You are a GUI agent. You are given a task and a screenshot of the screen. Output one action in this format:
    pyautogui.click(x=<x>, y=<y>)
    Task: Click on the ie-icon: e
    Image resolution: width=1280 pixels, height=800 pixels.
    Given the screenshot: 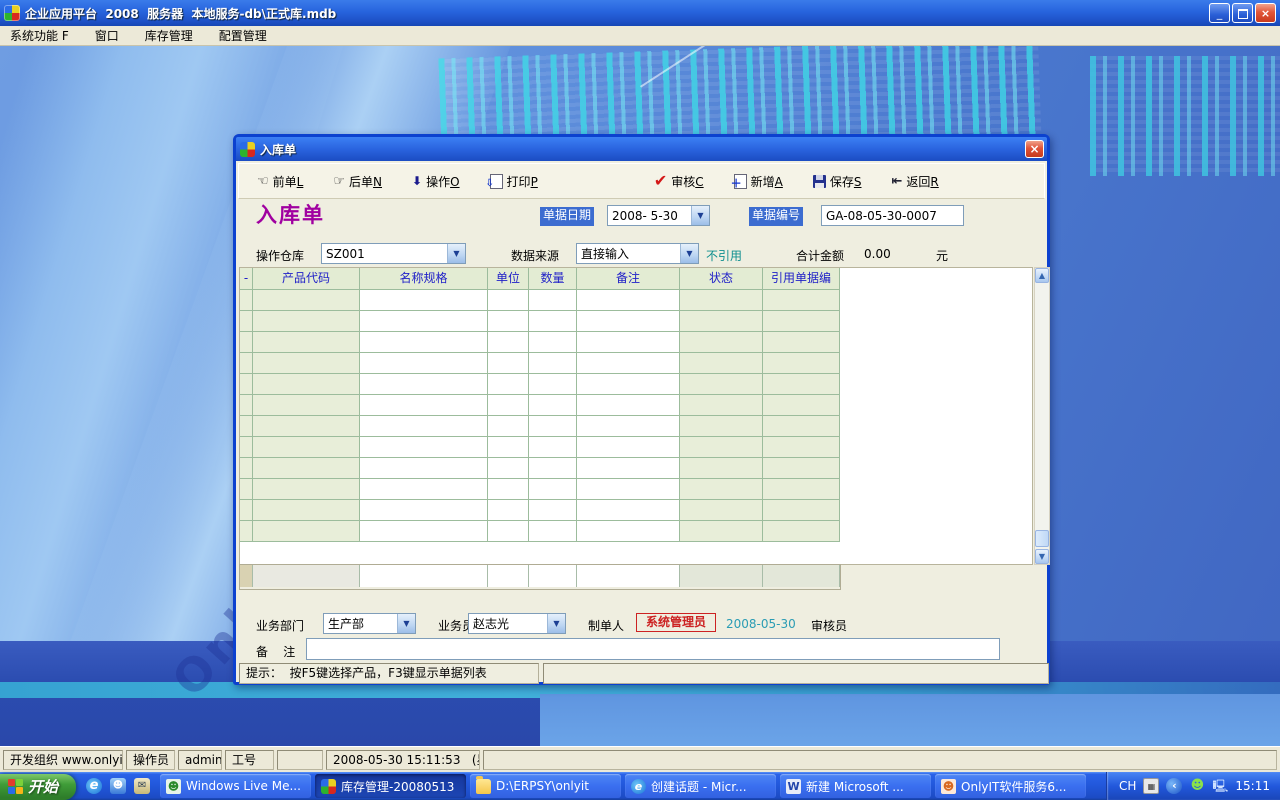 What is the action you would take?
    pyautogui.click(x=94, y=786)
    